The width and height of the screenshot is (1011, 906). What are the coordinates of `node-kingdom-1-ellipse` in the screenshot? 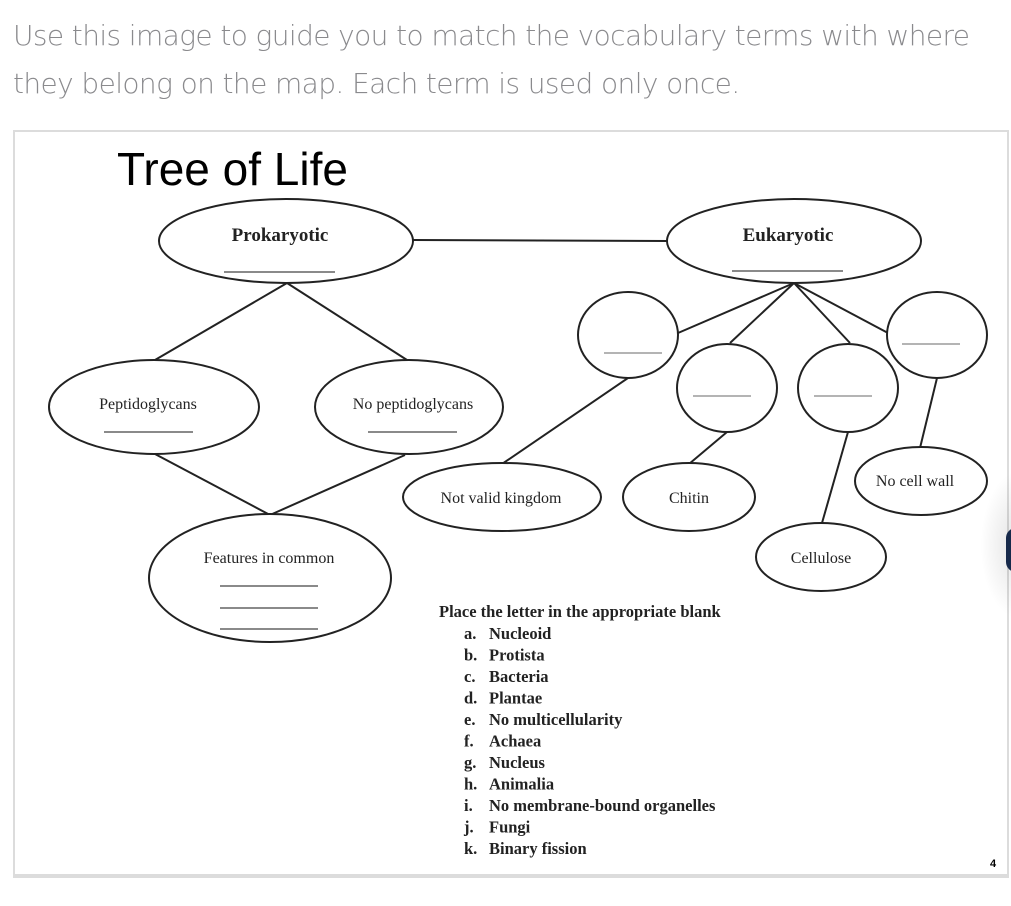 It's located at (628, 335).